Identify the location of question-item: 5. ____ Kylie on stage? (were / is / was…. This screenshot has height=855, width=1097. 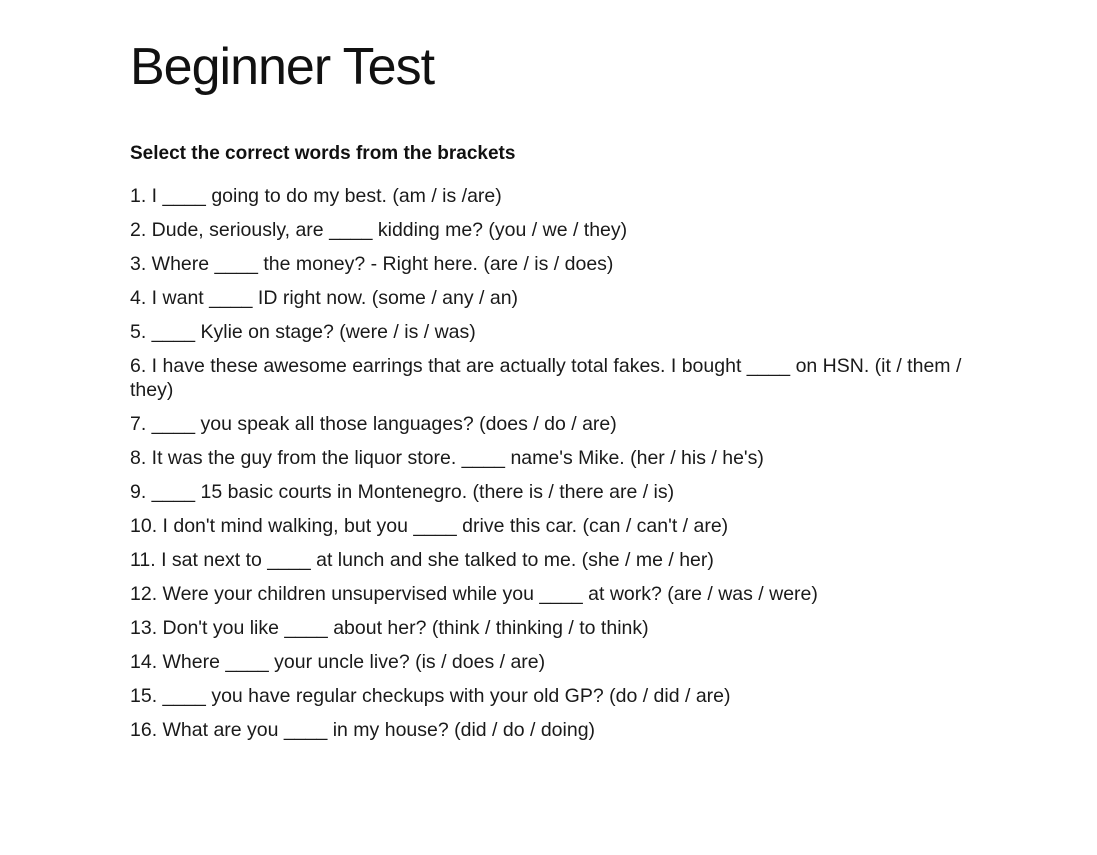
(303, 332).